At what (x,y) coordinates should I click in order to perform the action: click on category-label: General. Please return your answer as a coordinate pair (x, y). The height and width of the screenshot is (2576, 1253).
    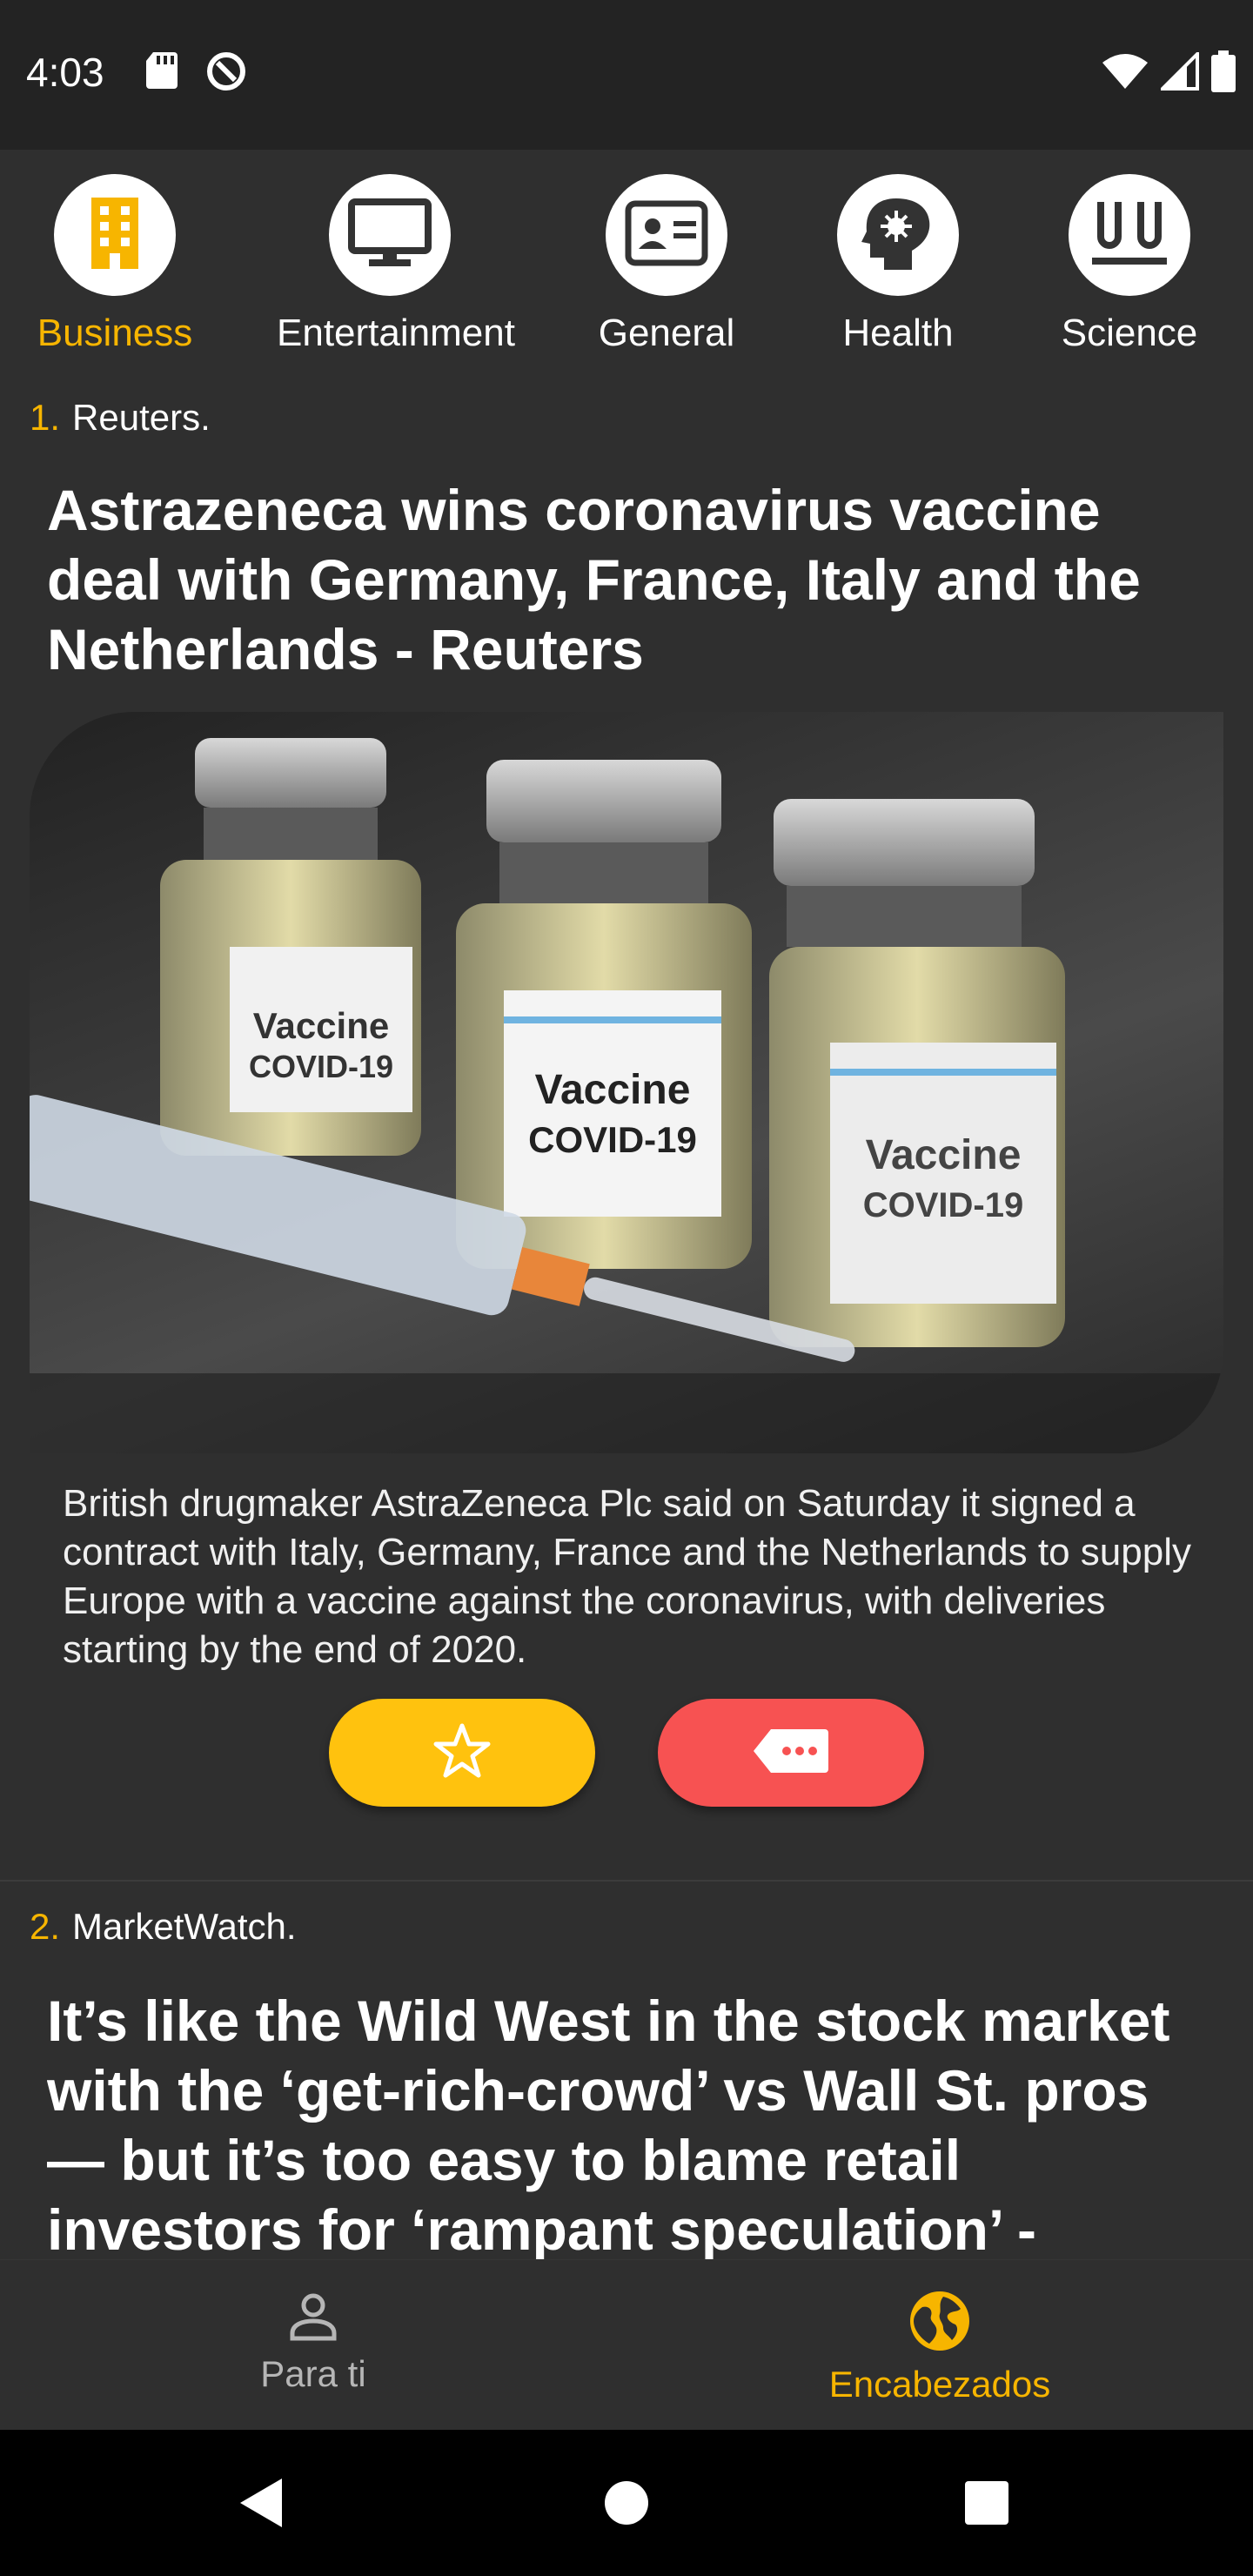
    Looking at the image, I should click on (666, 333).